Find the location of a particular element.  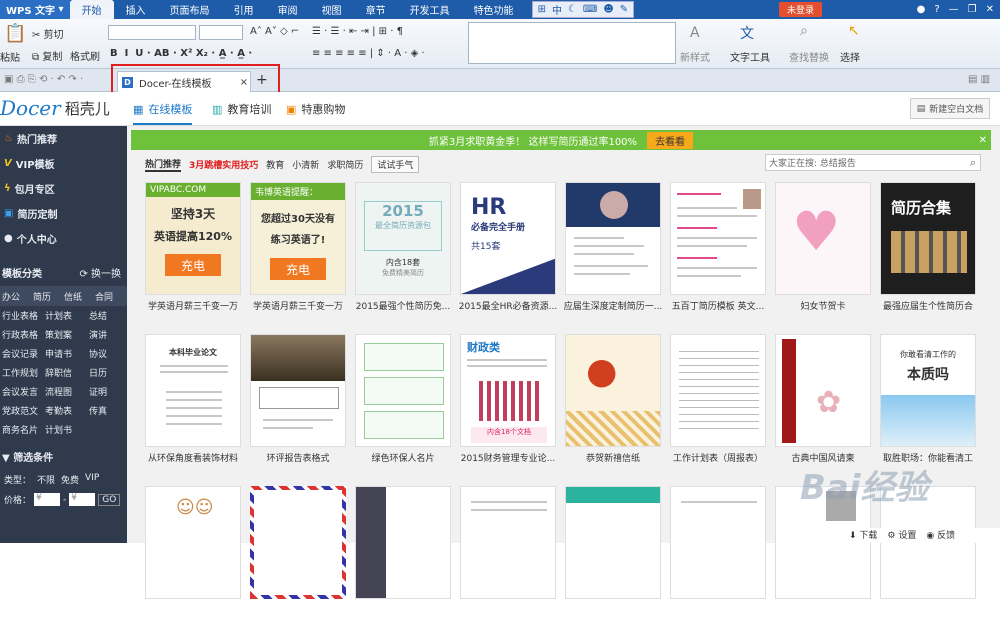

category-resume: 简历 is located at coordinates (48, 296).